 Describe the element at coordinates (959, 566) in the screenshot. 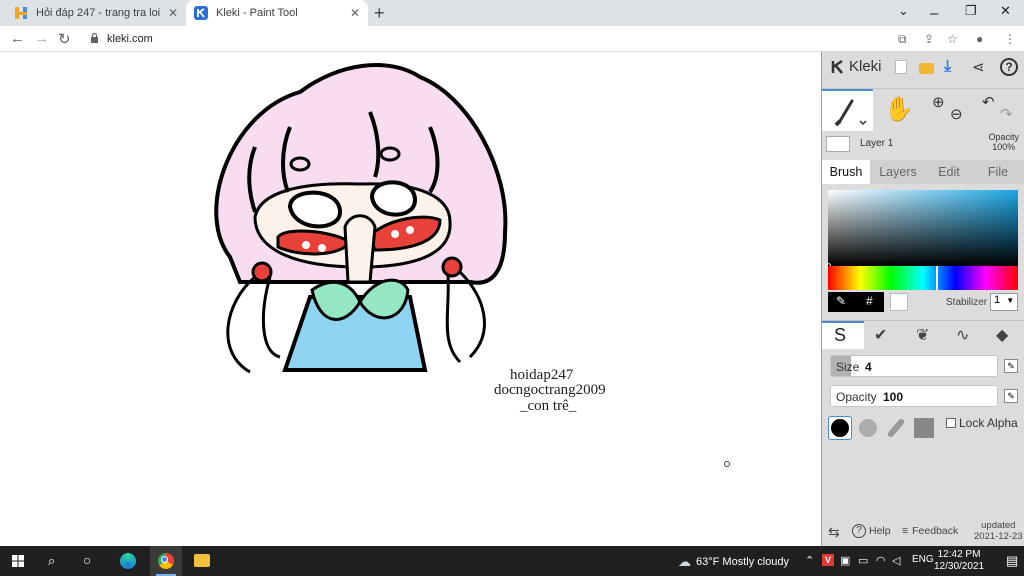

I see `clock-date: 12/30/2021` at that location.